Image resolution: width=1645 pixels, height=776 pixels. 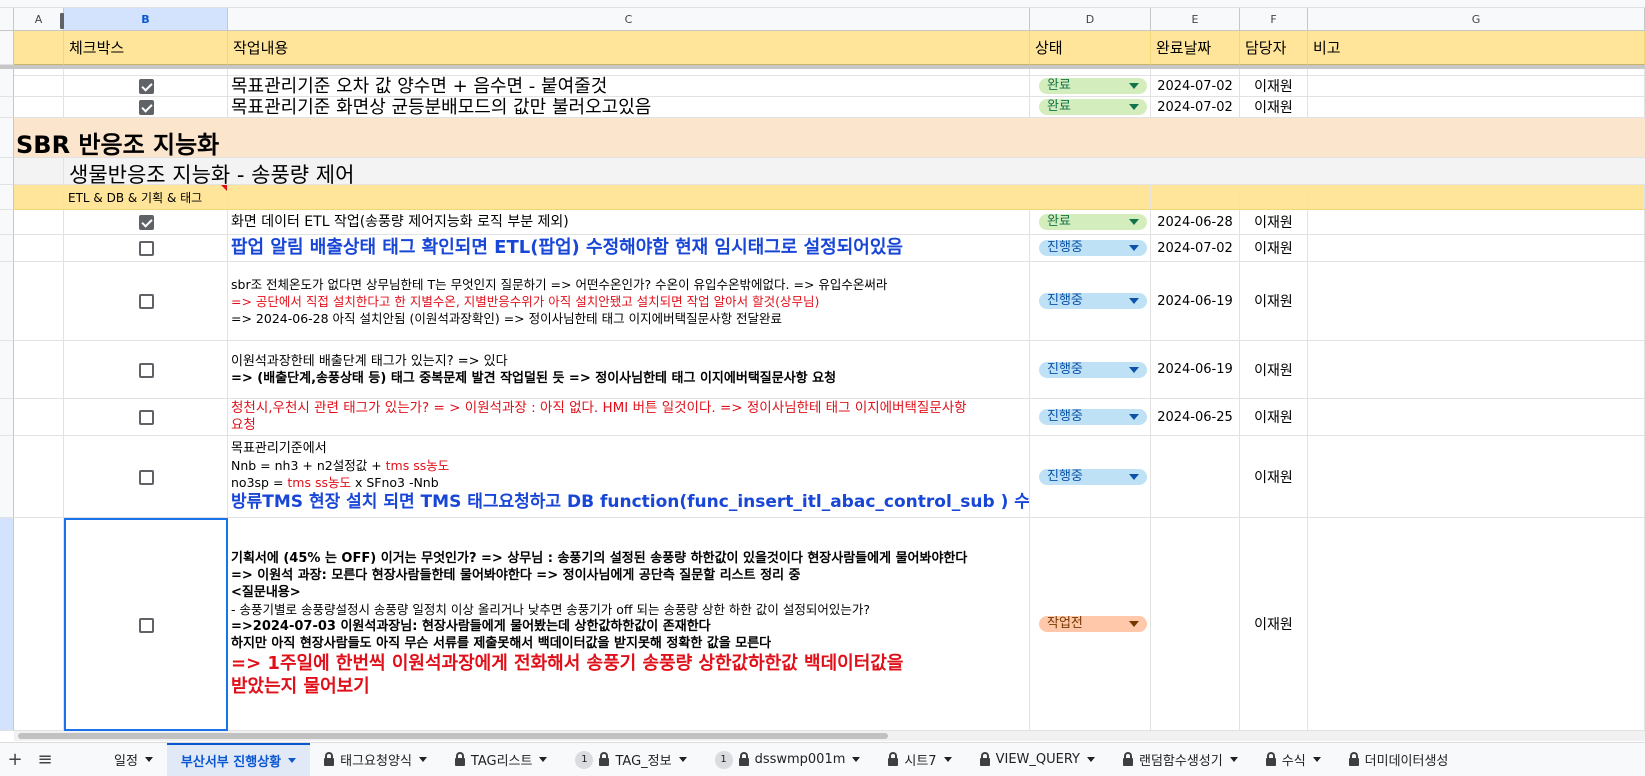 What do you see at coordinates (1037, 759) in the screenshot?
I see `tab-view-query: VIEW_QUERY` at bounding box center [1037, 759].